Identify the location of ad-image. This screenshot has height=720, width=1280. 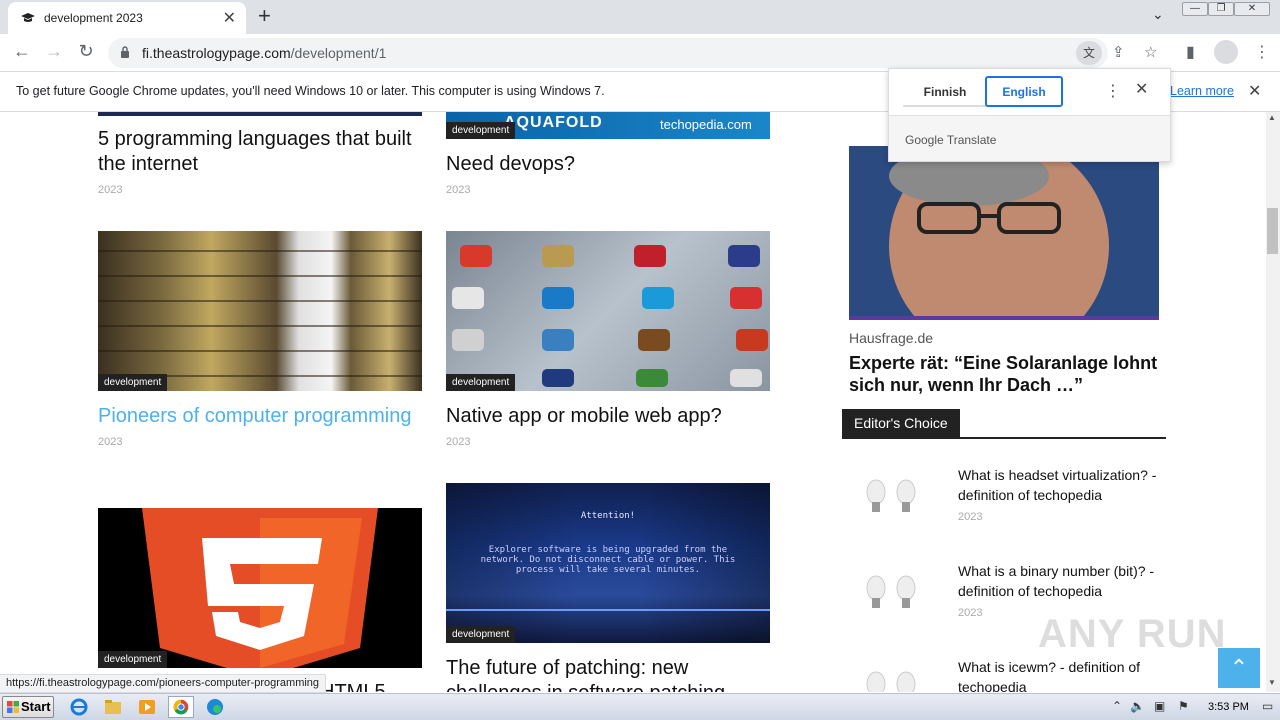
(1004, 233).